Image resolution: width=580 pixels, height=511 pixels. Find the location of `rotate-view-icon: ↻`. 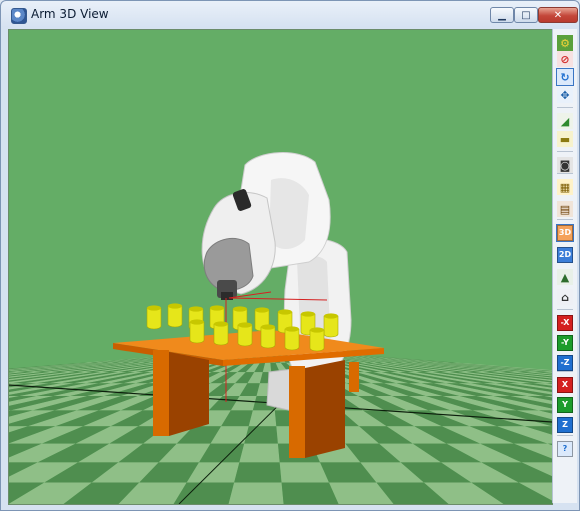

rotate-view-icon: ↻ is located at coordinates (565, 77).